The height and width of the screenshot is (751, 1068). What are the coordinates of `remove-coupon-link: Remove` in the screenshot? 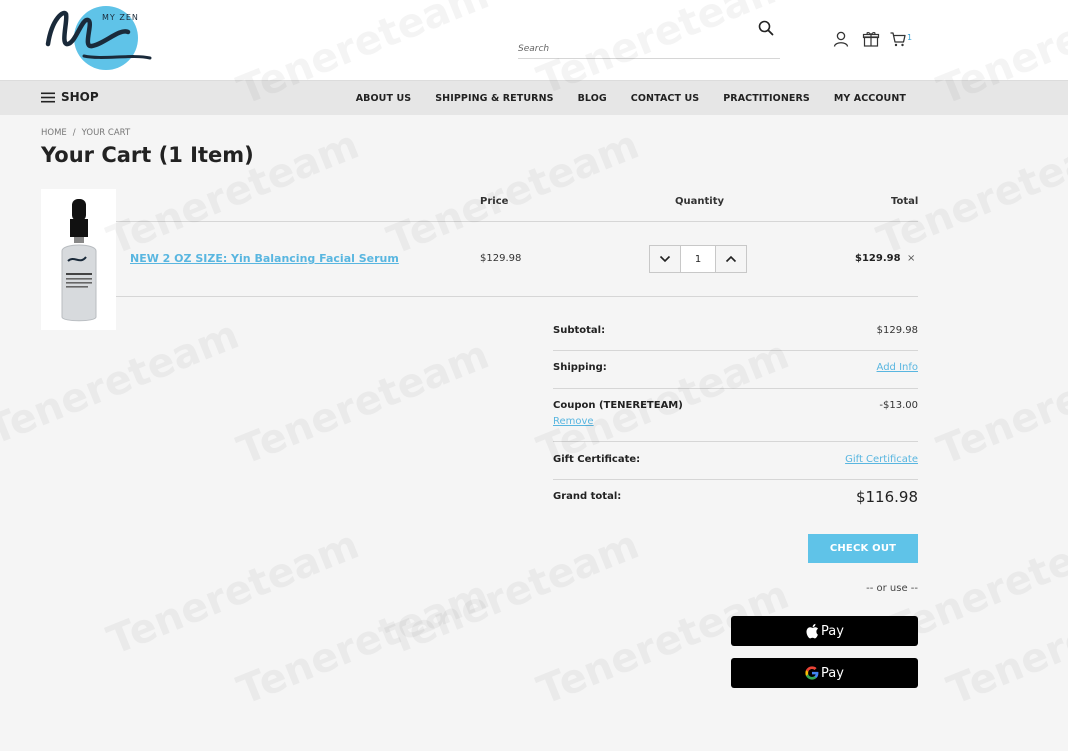 It's located at (573, 421).